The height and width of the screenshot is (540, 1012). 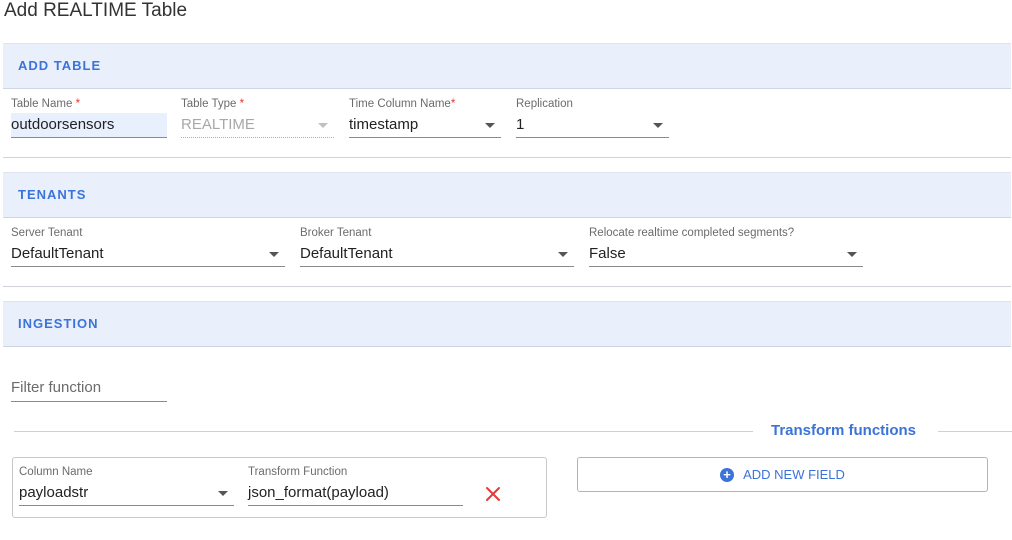 What do you see at coordinates (727, 474) in the screenshot?
I see `plus-circle-icon: +` at bounding box center [727, 474].